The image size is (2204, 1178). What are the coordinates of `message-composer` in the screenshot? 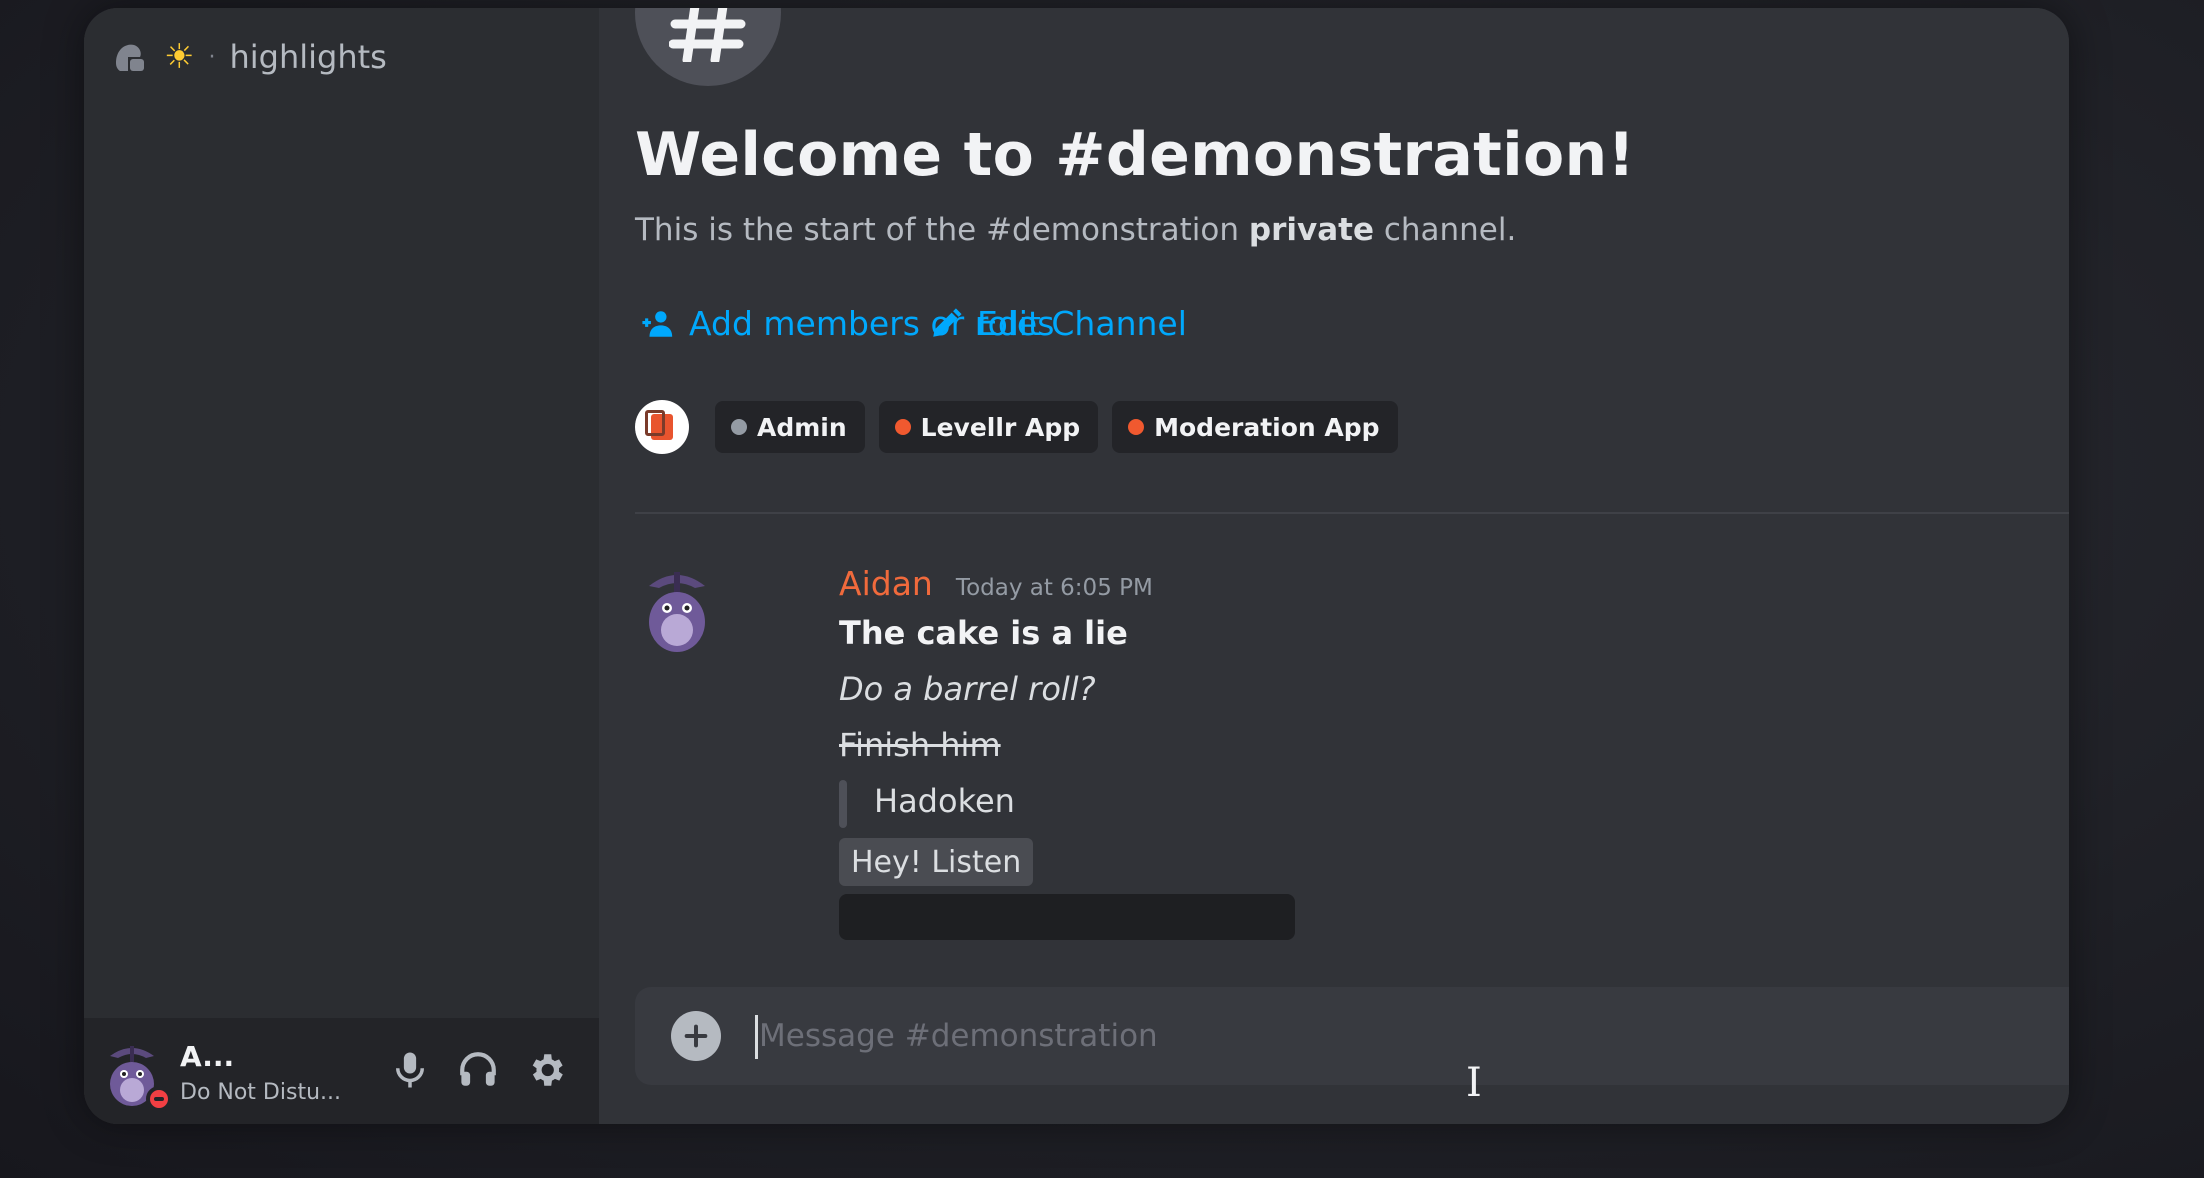 It's located at (1352, 1036).